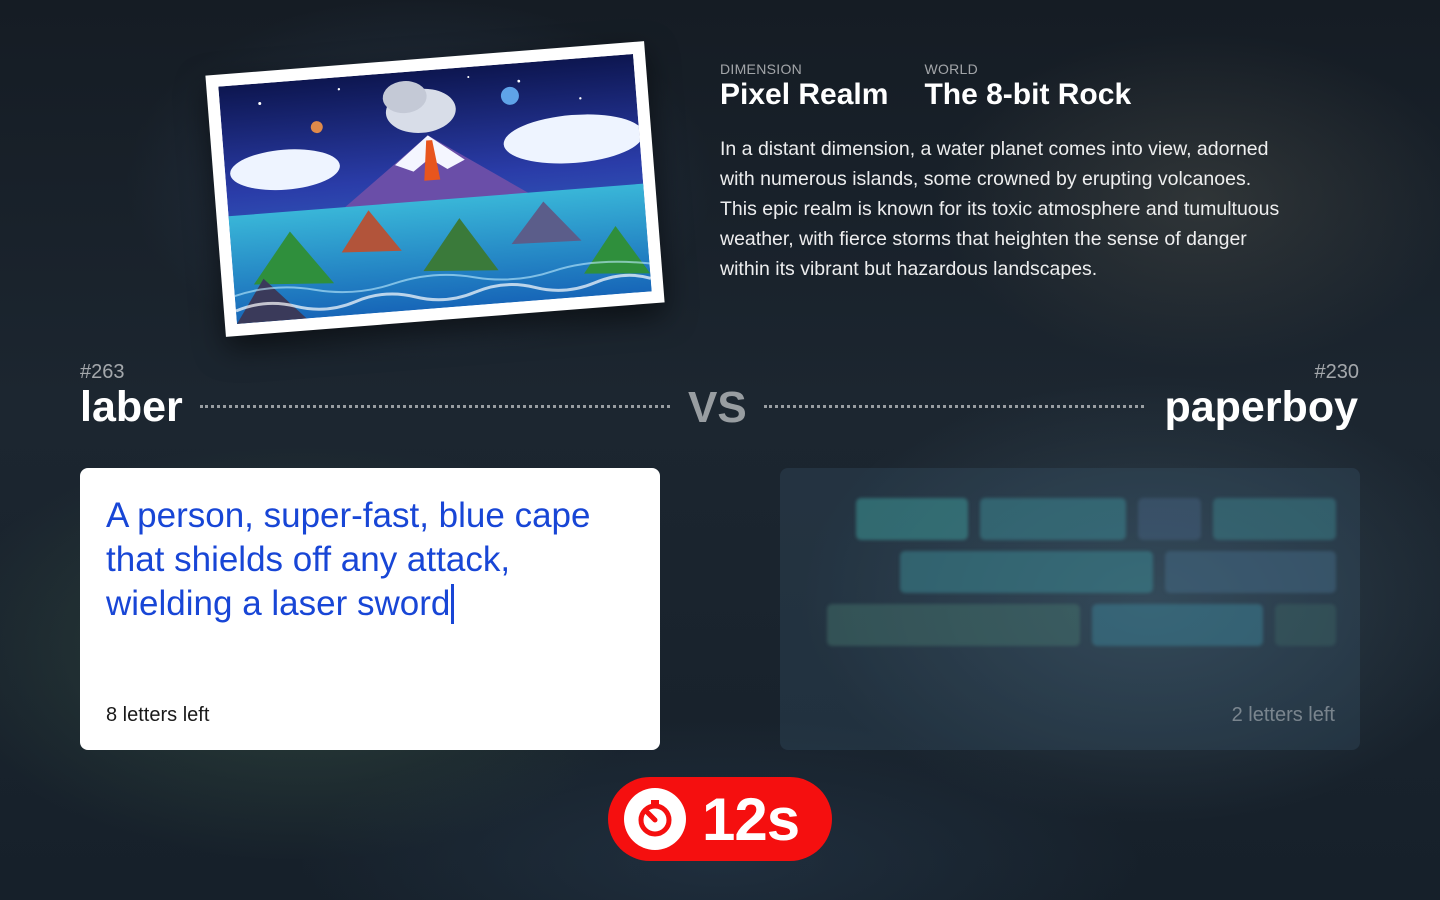  What do you see at coordinates (1261, 407) in the screenshot?
I see `right-player-name: paperboy` at bounding box center [1261, 407].